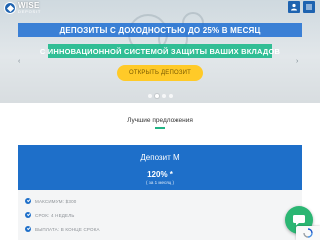 The width and height of the screenshot is (320, 240). Describe the element at coordinates (67, 229) in the screenshot. I see `plan-feature-text: ВЫПЛАТА: В КОНЦЕ СРОКА` at that location.